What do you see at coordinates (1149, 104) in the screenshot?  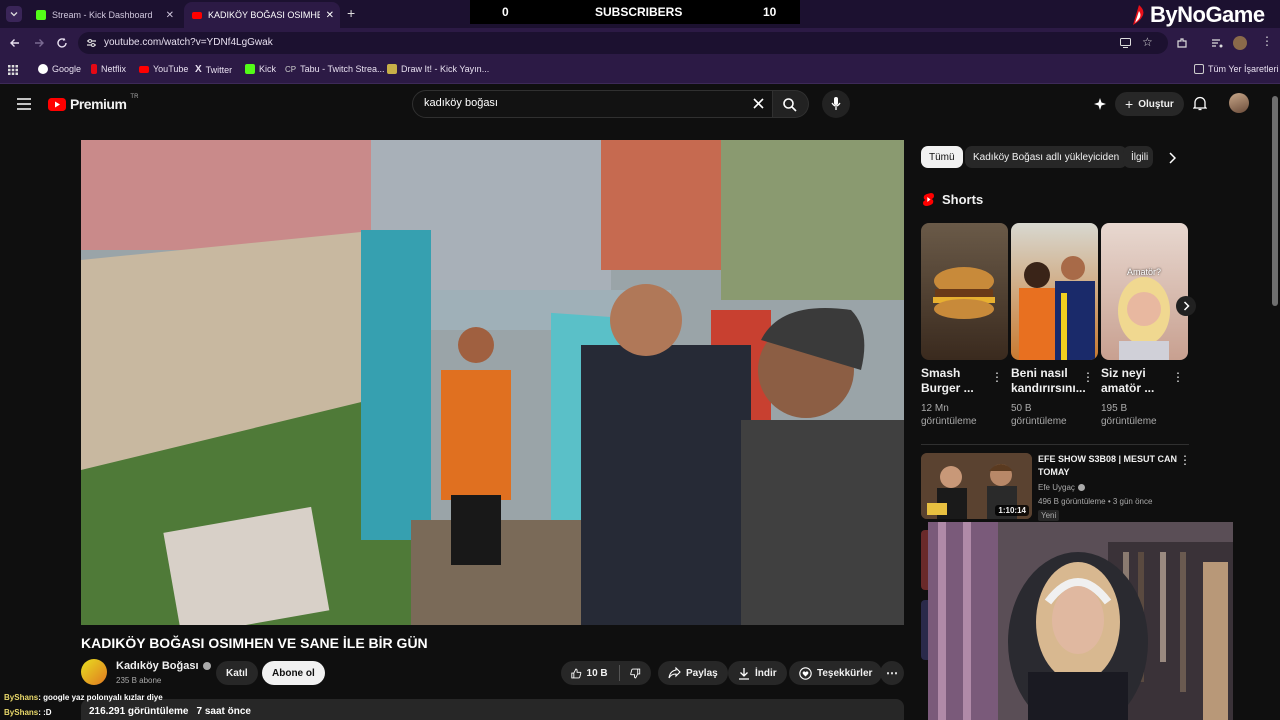 I see `create-button: + Oluştur` at bounding box center [1149, 104].